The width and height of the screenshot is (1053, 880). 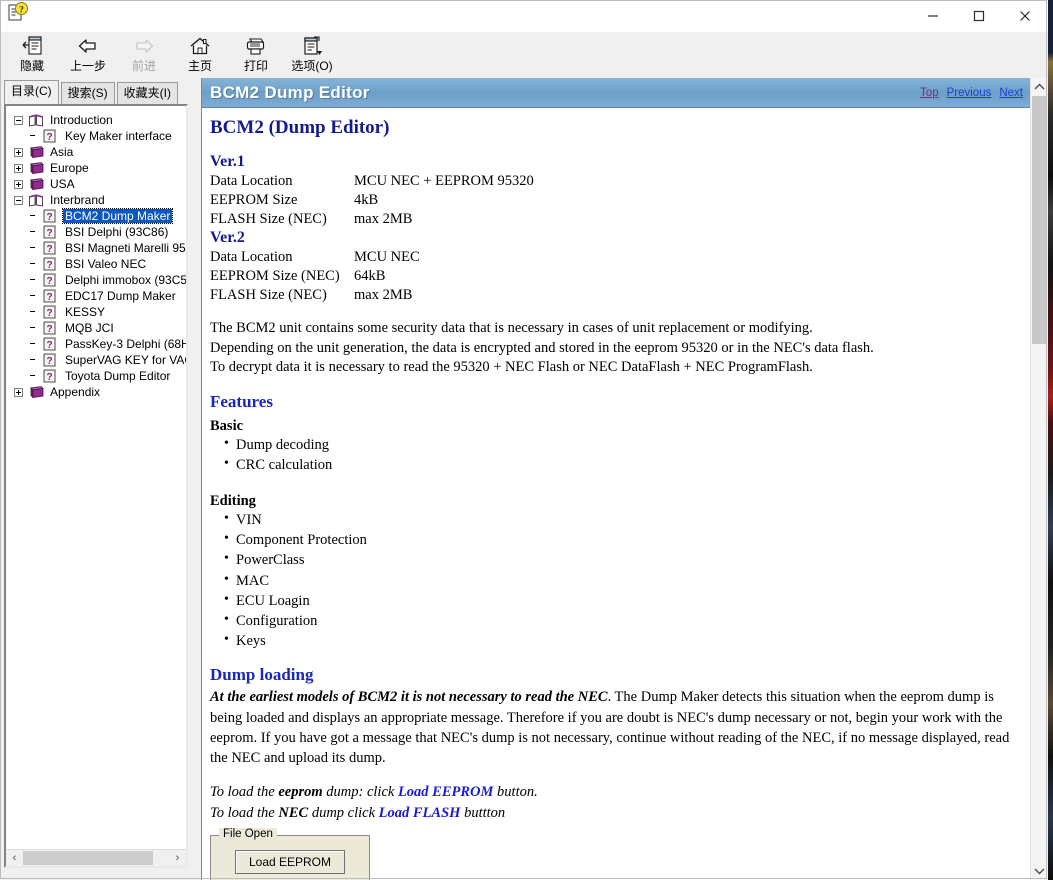 I want to click on tree-item: USA, so click(x=100, y=184).